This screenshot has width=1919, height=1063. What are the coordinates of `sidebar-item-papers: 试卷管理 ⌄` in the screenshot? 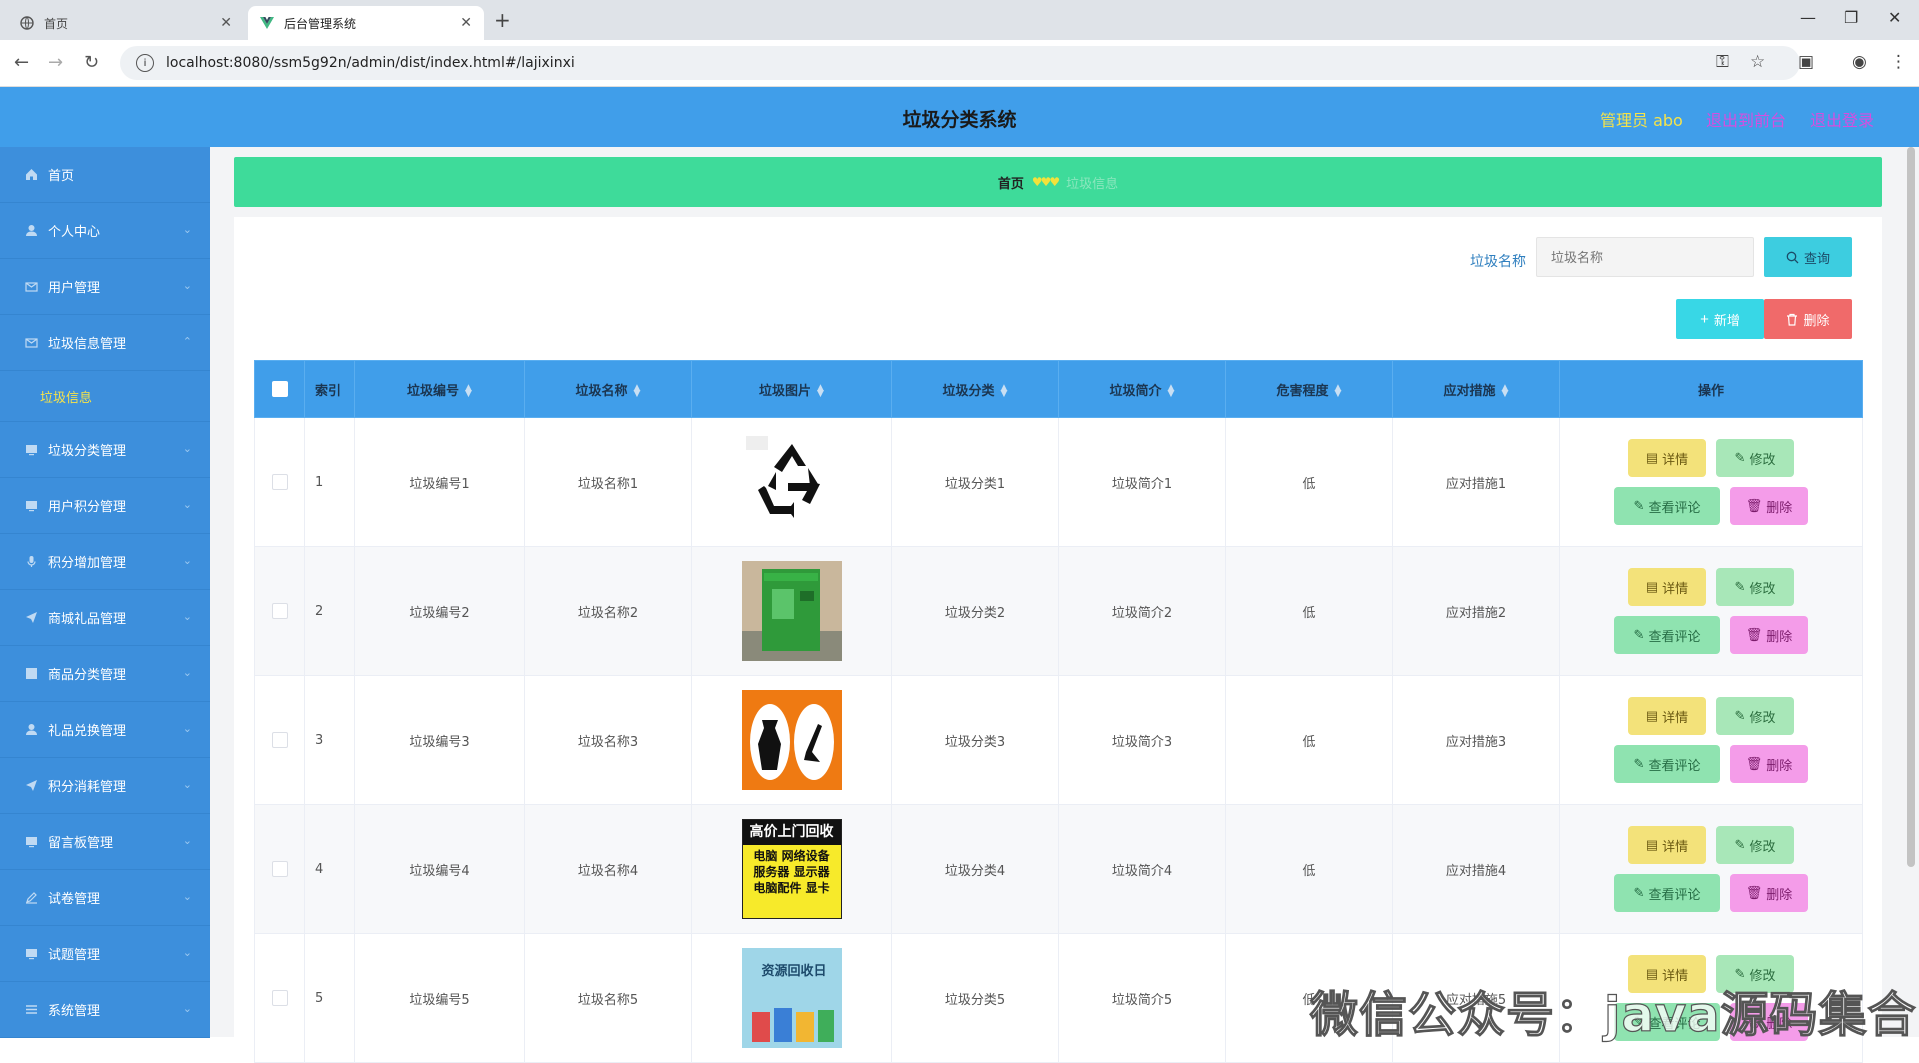 It's located at (105, 898).